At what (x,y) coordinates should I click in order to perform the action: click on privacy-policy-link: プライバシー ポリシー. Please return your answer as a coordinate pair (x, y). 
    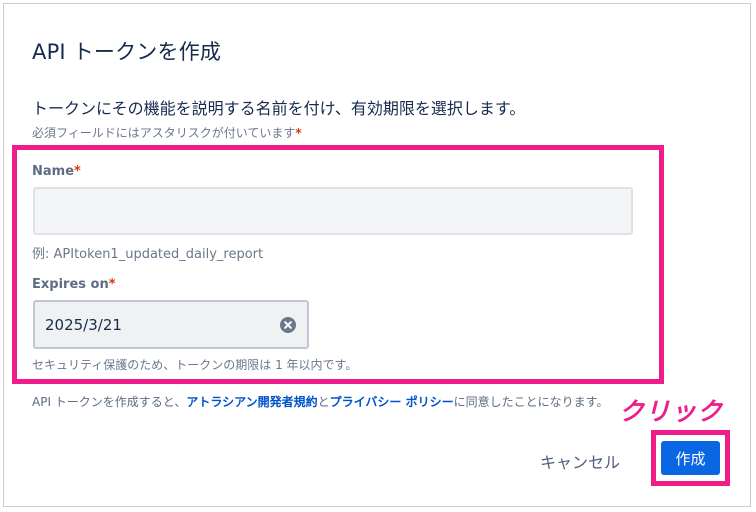
    Looking at the image, I should click on (392, 402).